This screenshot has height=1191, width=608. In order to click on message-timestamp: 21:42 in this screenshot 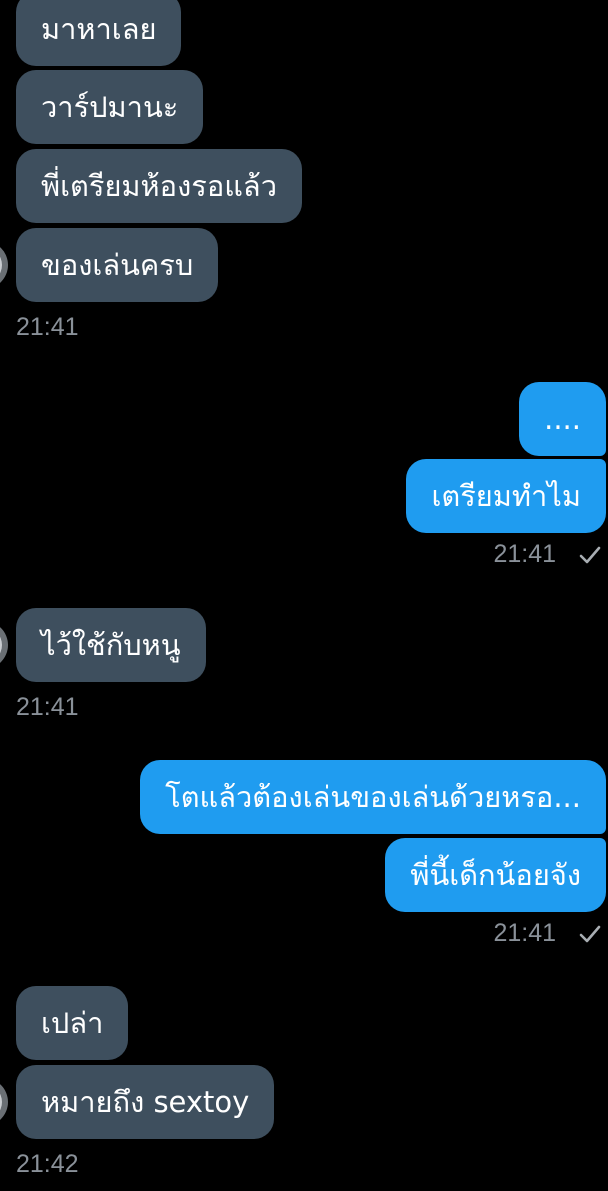, I will do `click(47, 1164)`.